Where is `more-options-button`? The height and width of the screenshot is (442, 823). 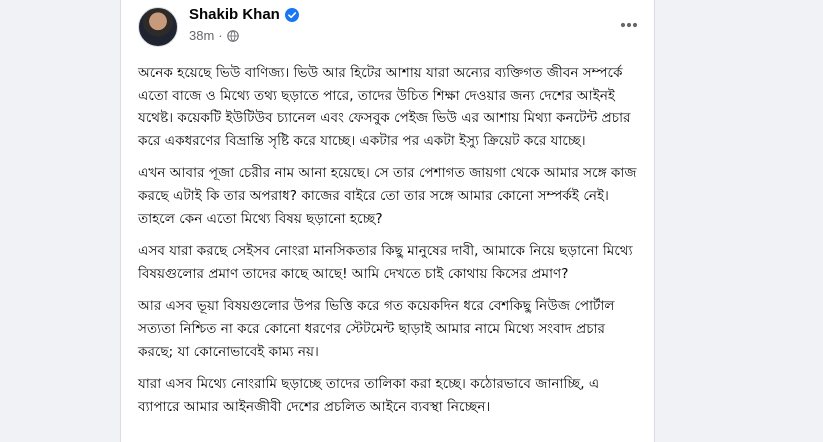
more-options-button is located at coordinates (629, 25).